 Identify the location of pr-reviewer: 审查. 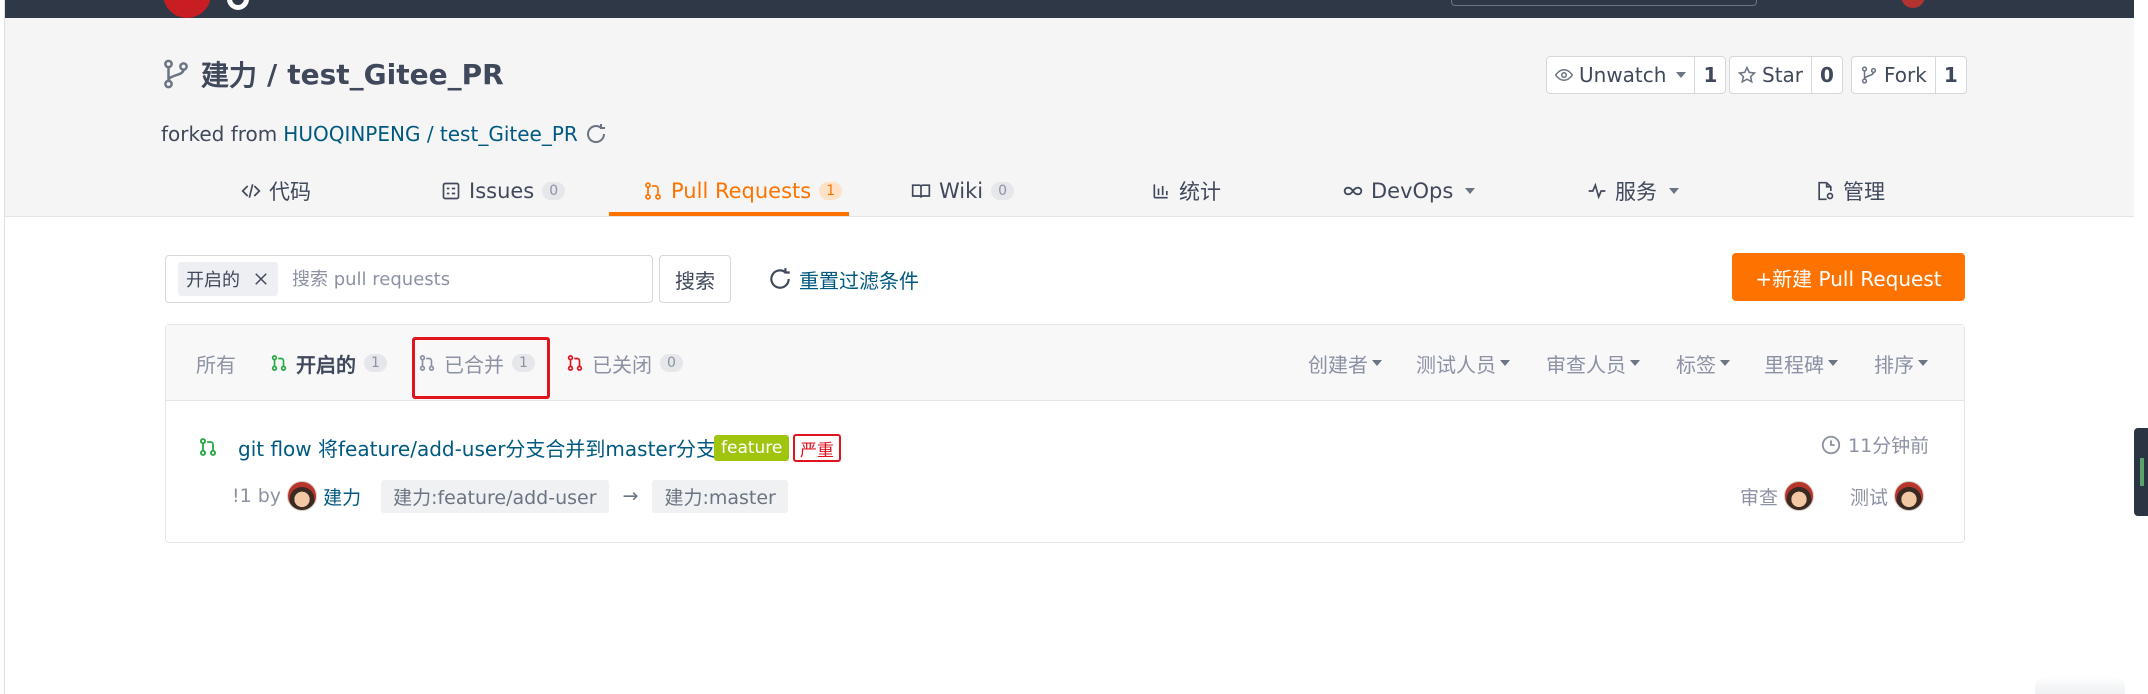
(1777, 496).